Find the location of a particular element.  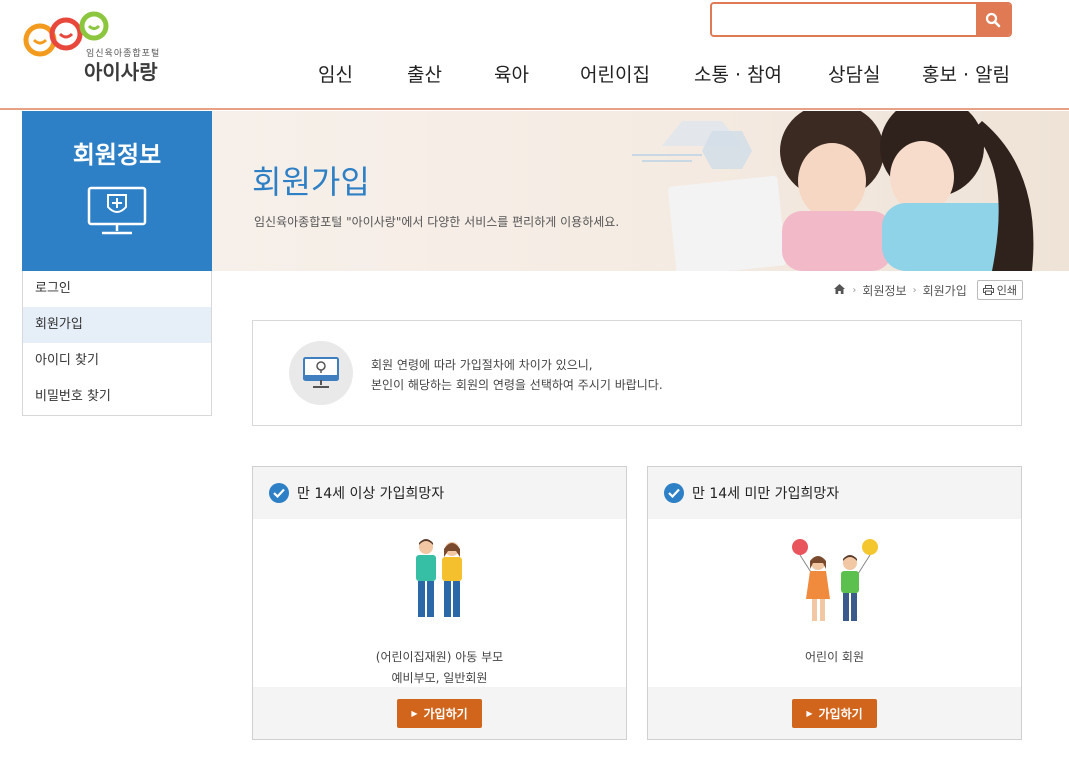

site-logo: 임신육아종합포털 아이사랑 is located at coordinates (102, 47).